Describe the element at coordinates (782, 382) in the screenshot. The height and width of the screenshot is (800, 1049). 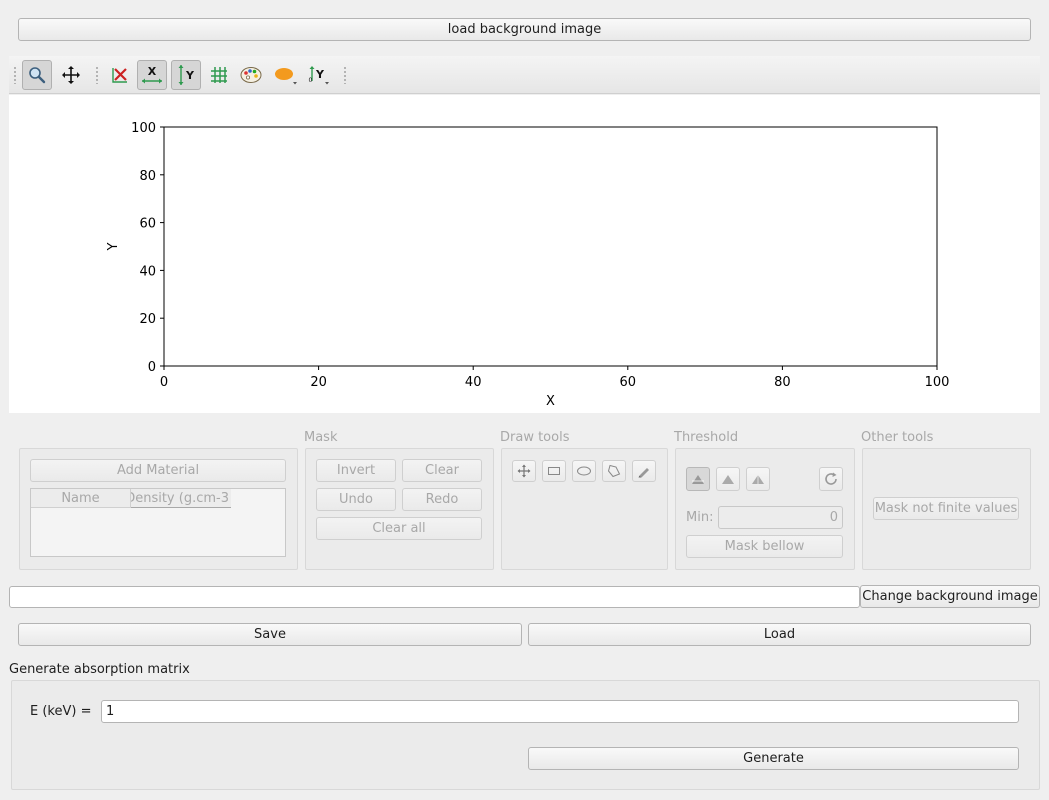
I see `x-tick-label: 80` at that location.